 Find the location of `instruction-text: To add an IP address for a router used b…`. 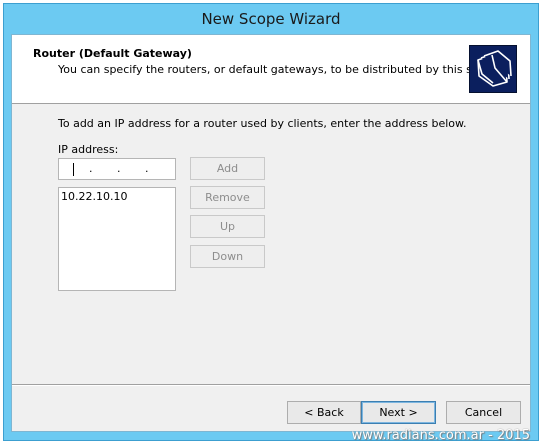

instruction-text: To add an IP address for a router used b… is located at coordinates (262, 123).